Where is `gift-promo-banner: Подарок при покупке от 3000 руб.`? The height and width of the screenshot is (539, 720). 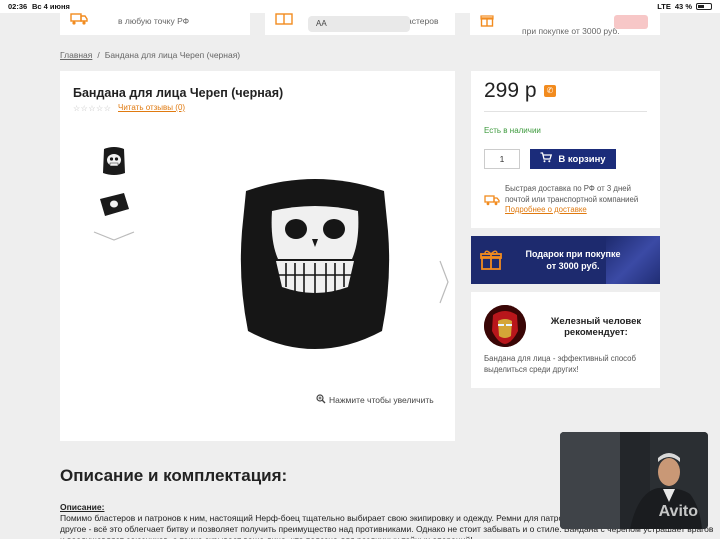
gift-promo-banner: Подарок при покупке от 3000 руб. is located at coordinates (565, 260).